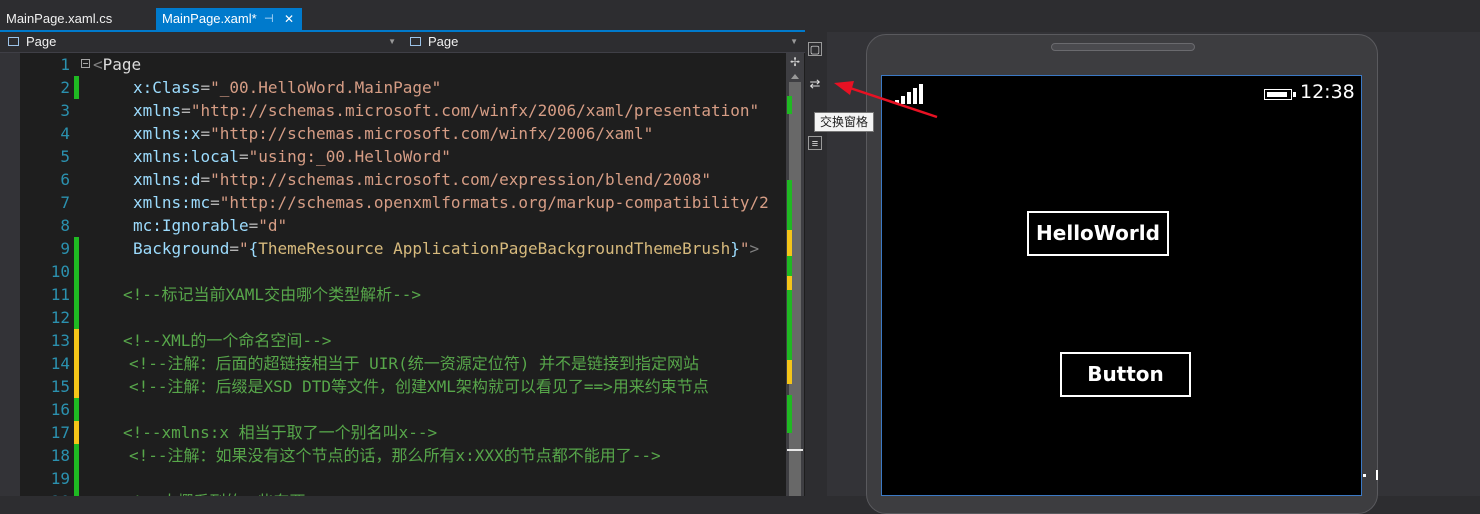 This screenshot has width=1480, height=514. What do you see at coordinates (147, 87) in the screenshot?
I see `code-token: :` at bounding box center [147, 87].